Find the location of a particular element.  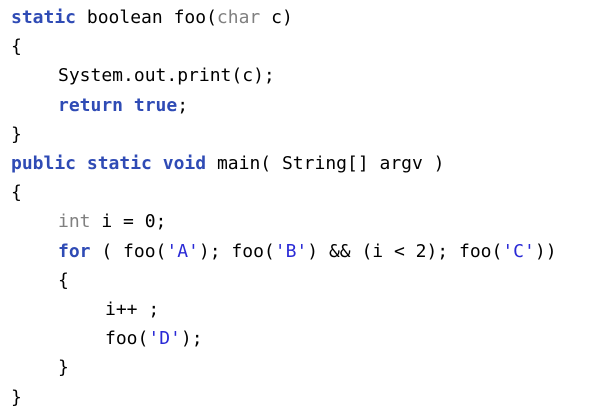

code-token-plain: boolean foo( is located at coordinates (146, 17).